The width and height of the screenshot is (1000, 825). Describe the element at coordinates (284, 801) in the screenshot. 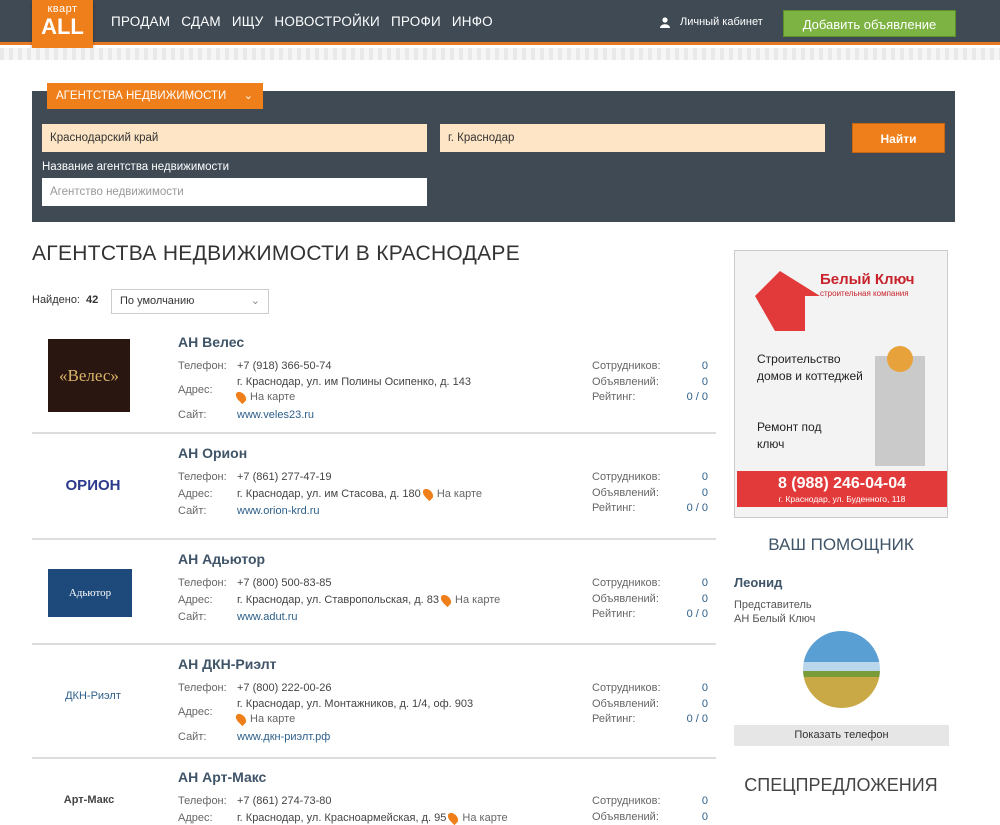

I see `phone-value: +7 (861) 274-73-80` at that location.